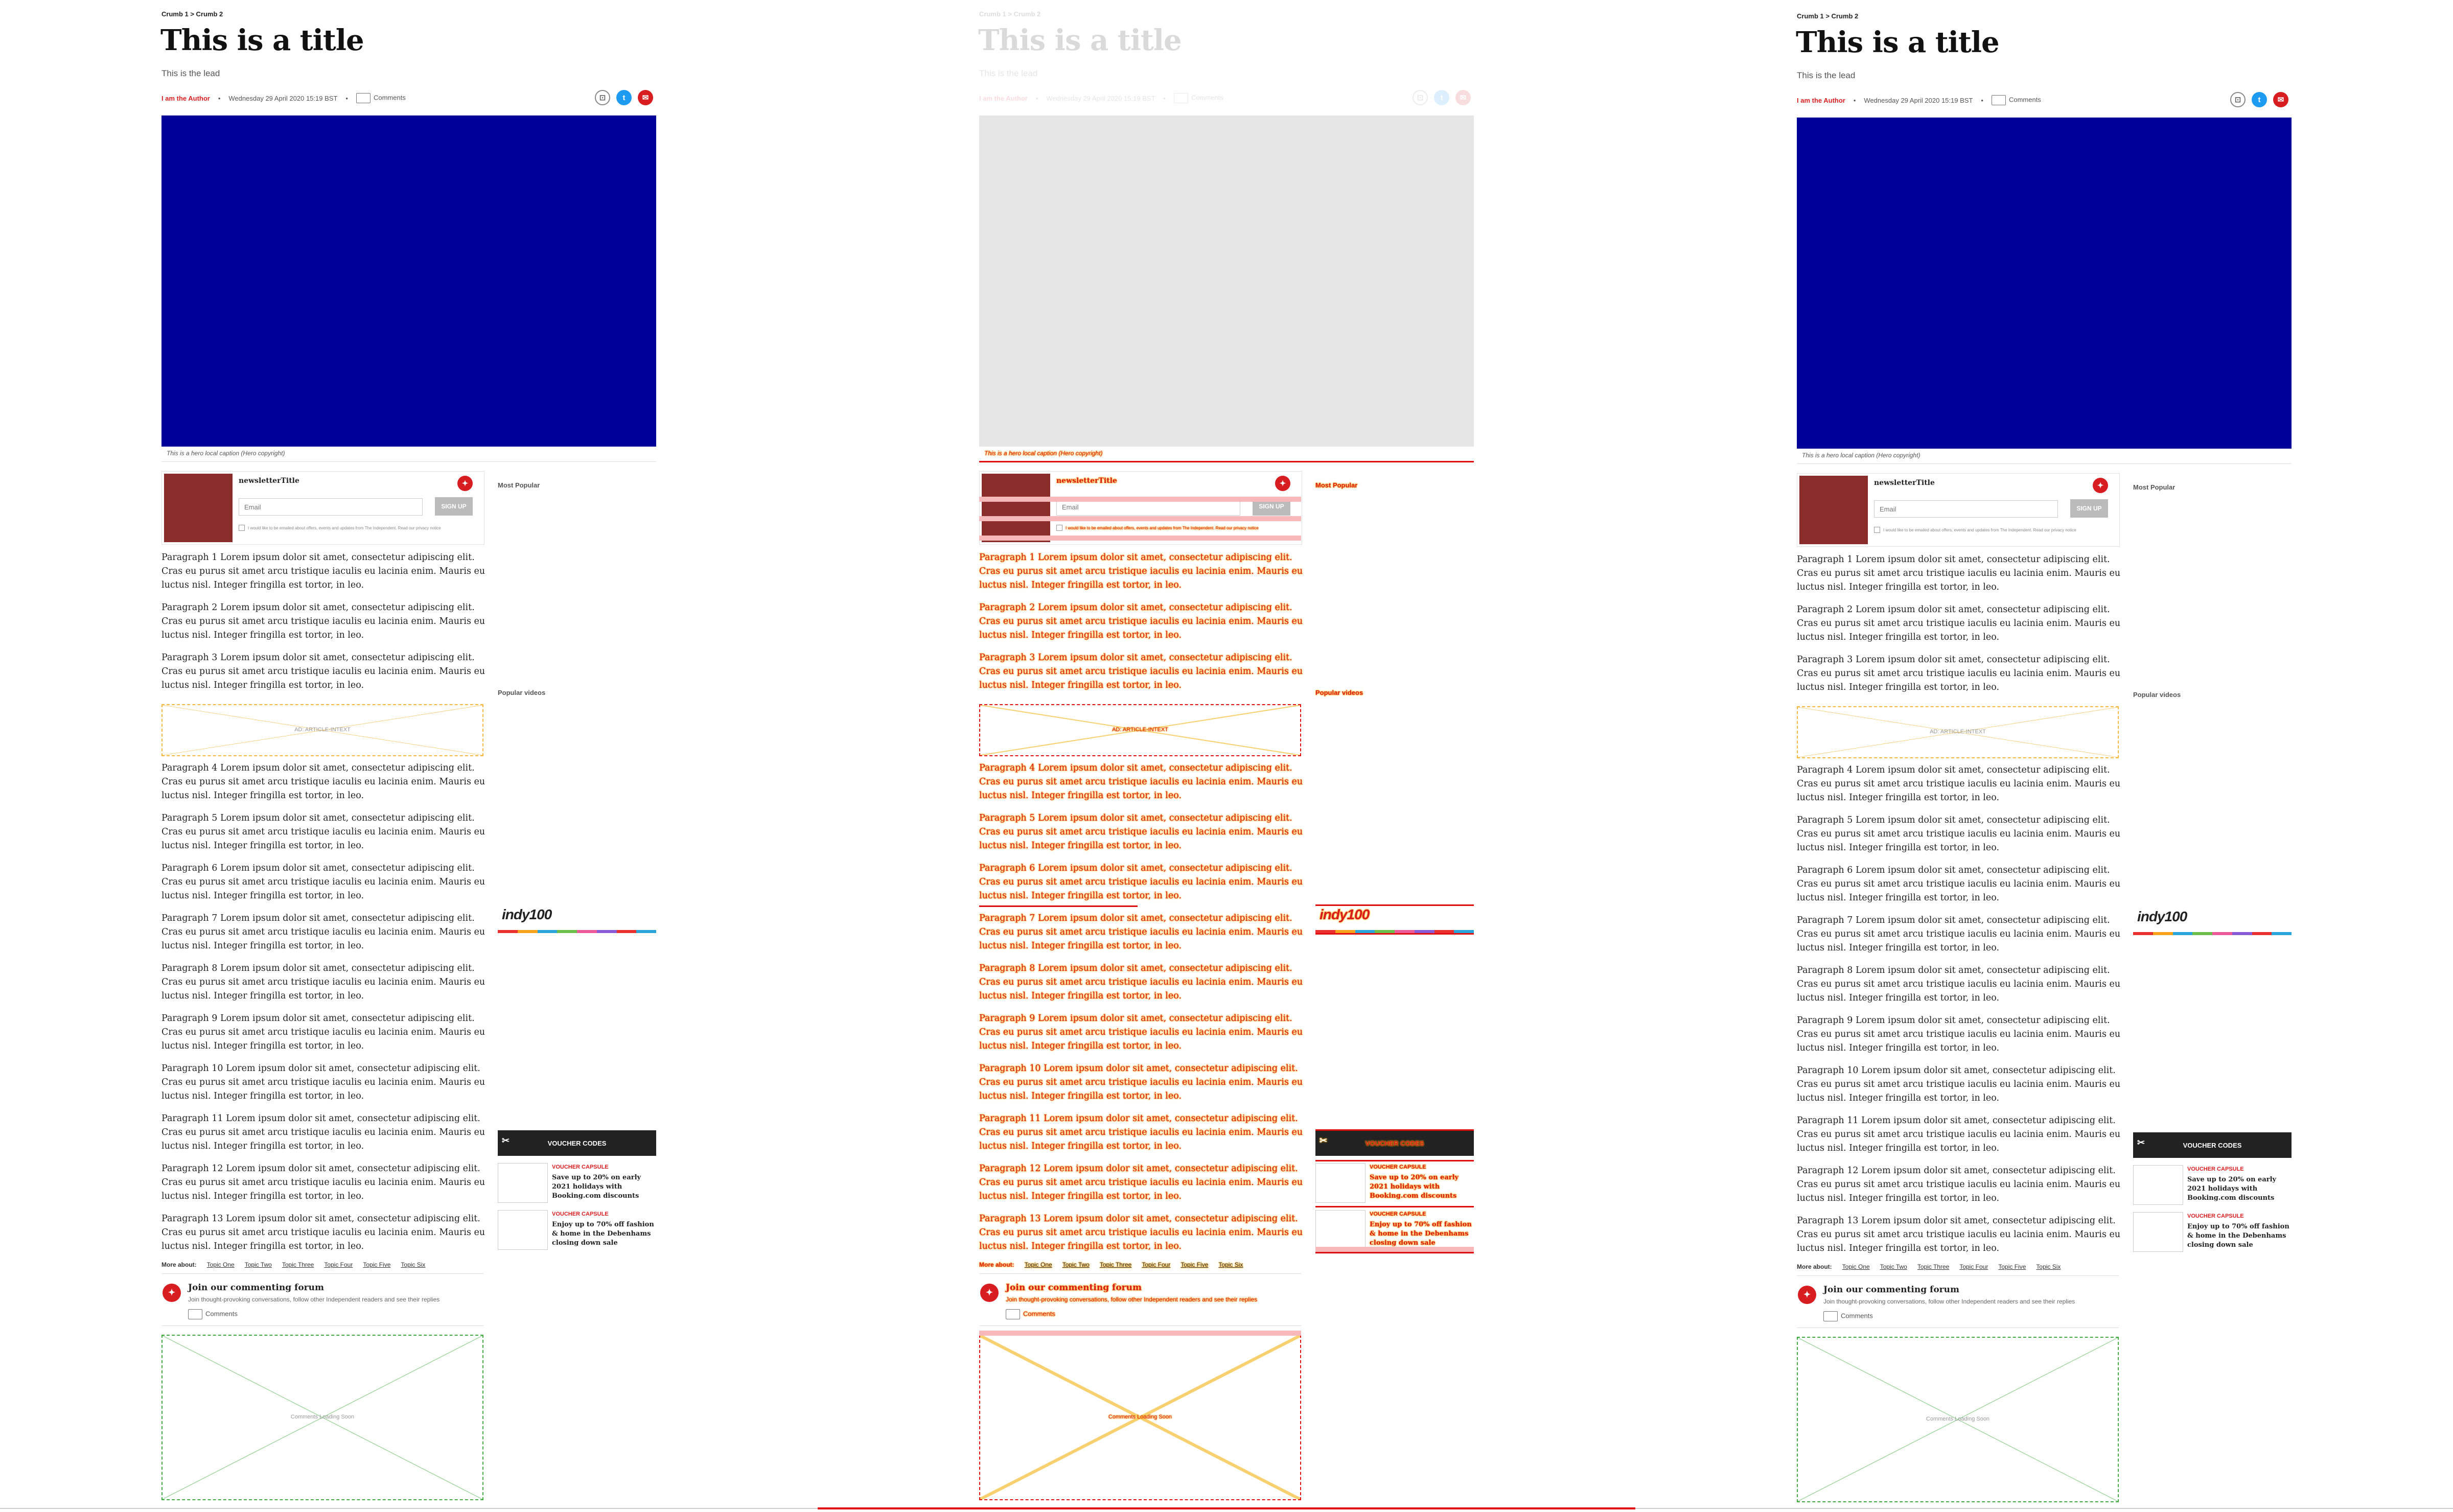 The height and width of the screenshot is (1512, 2453). I want to click on indy100-color-bar, so click(2212, 934).